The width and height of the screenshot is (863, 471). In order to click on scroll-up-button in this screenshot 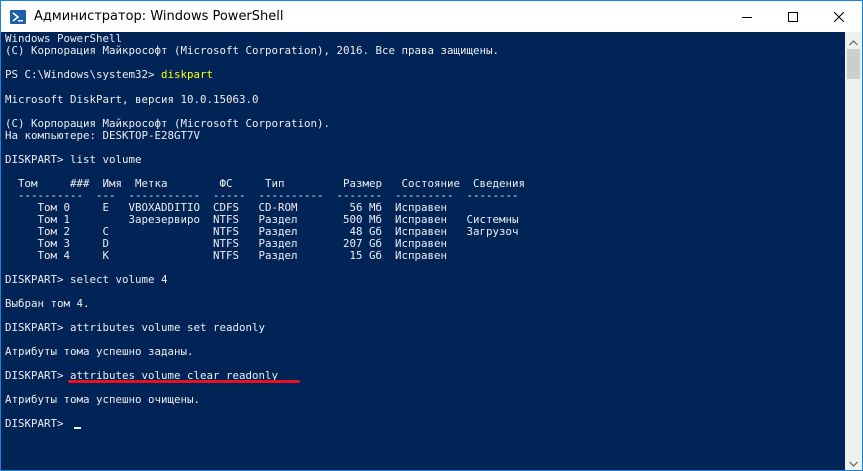, I will do `click(853, 40)`.